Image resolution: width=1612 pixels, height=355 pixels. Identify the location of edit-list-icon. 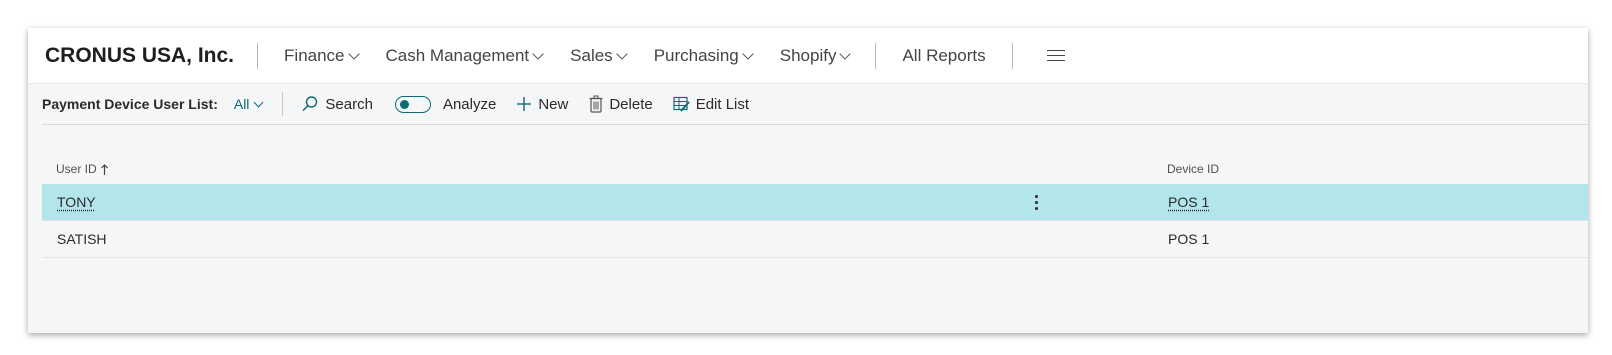
(681, 104).